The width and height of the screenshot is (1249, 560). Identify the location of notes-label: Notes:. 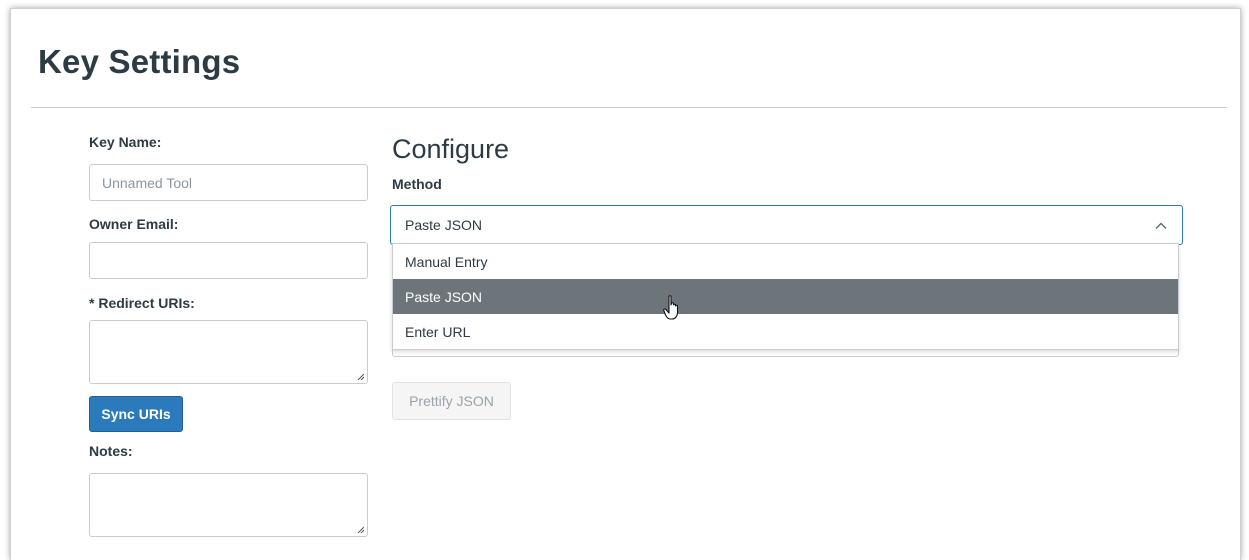
(111, 451).